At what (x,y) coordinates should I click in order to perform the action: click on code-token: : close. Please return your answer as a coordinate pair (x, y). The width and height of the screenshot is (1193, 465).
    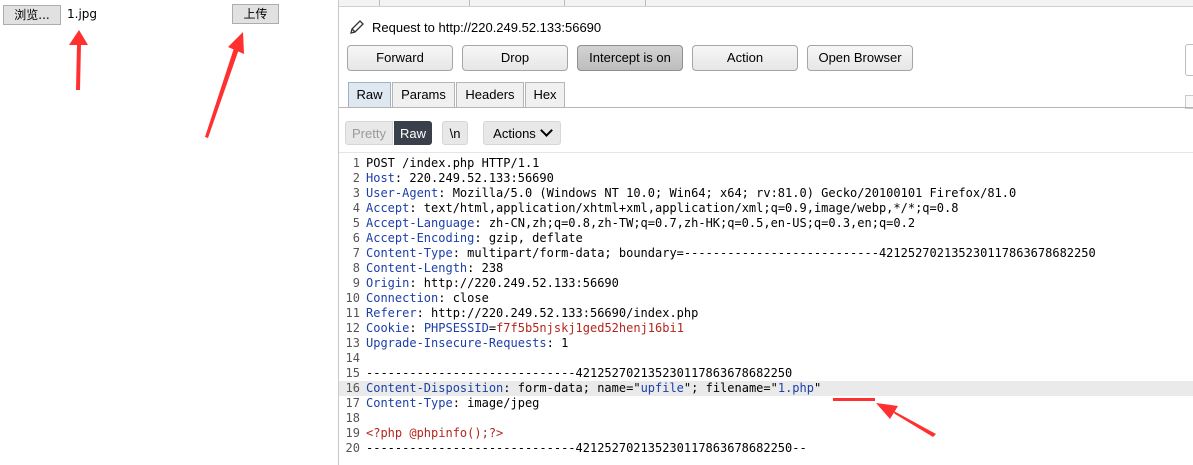
    Looking at the image, I should click on (463, 298).